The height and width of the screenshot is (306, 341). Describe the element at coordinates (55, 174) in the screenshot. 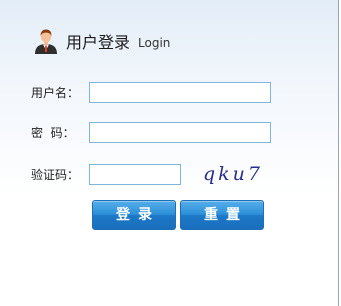

I see `captcha-label: 验证码：` at that location.